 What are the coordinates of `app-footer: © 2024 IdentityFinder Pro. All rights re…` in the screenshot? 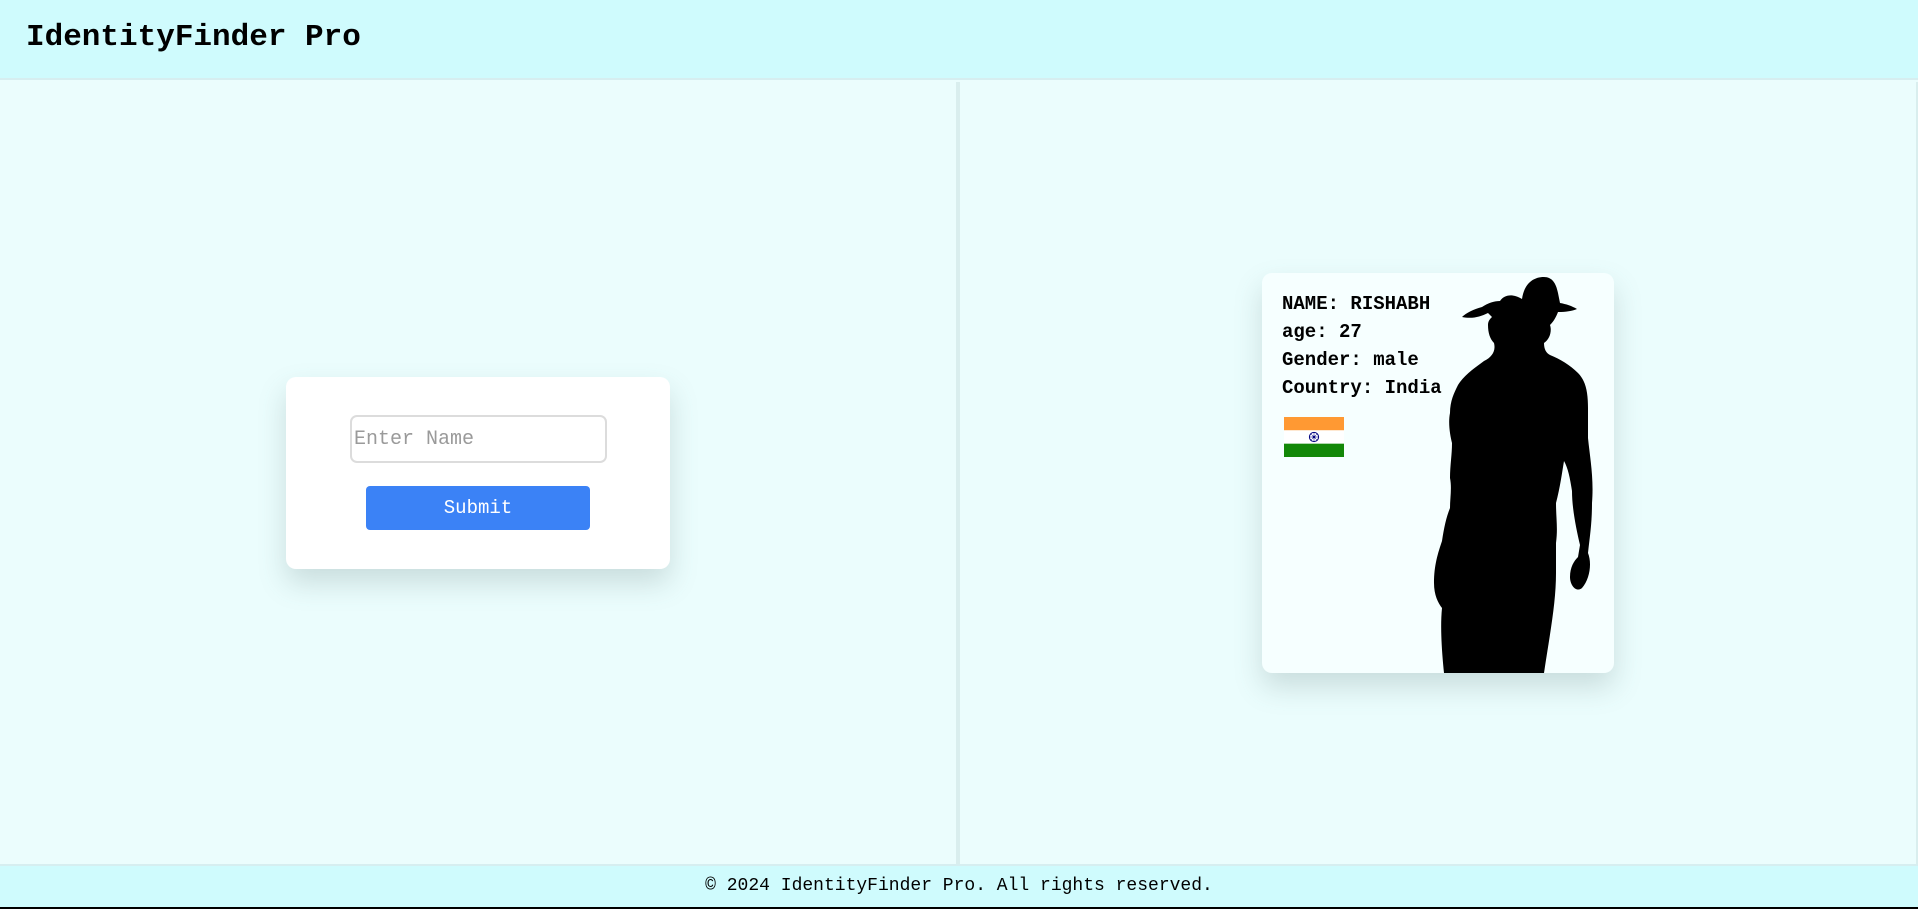 It's located at (959, 885).